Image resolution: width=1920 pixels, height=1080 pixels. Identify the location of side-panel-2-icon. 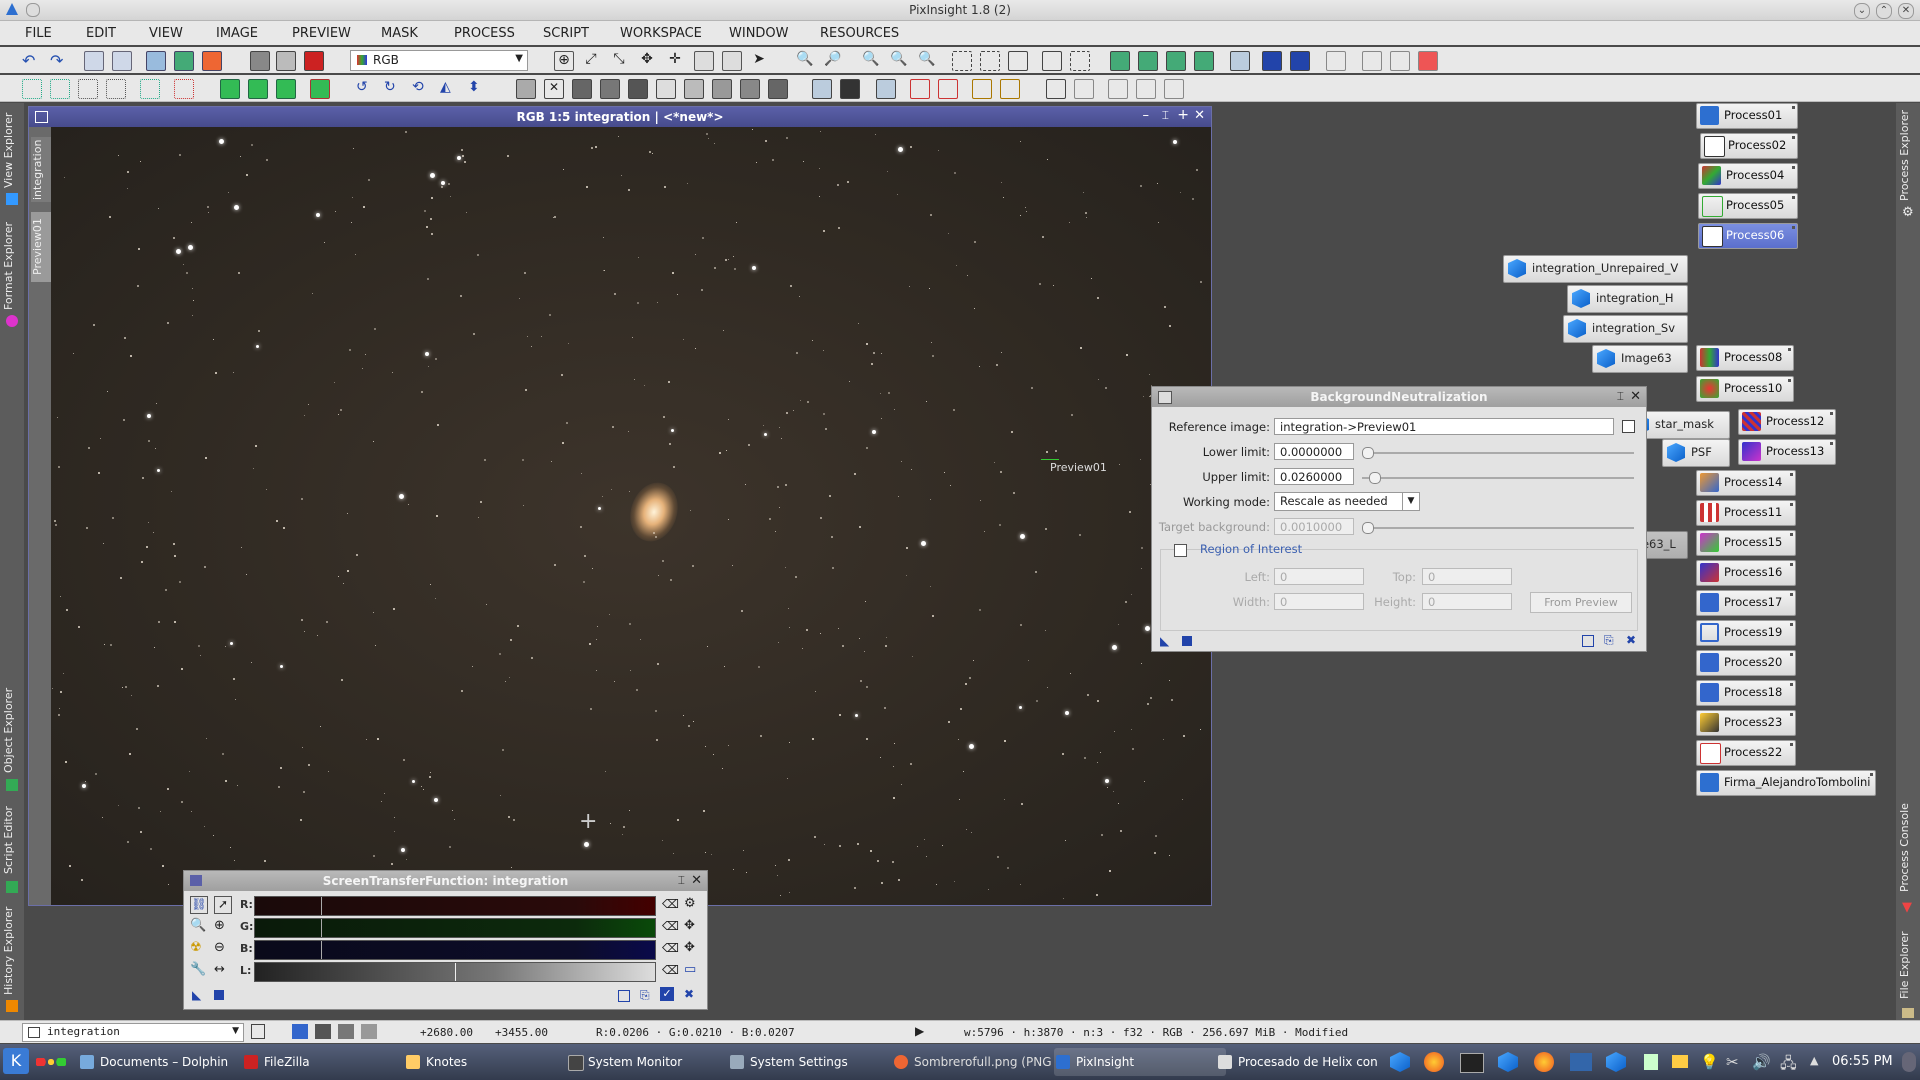
(1084, 89).